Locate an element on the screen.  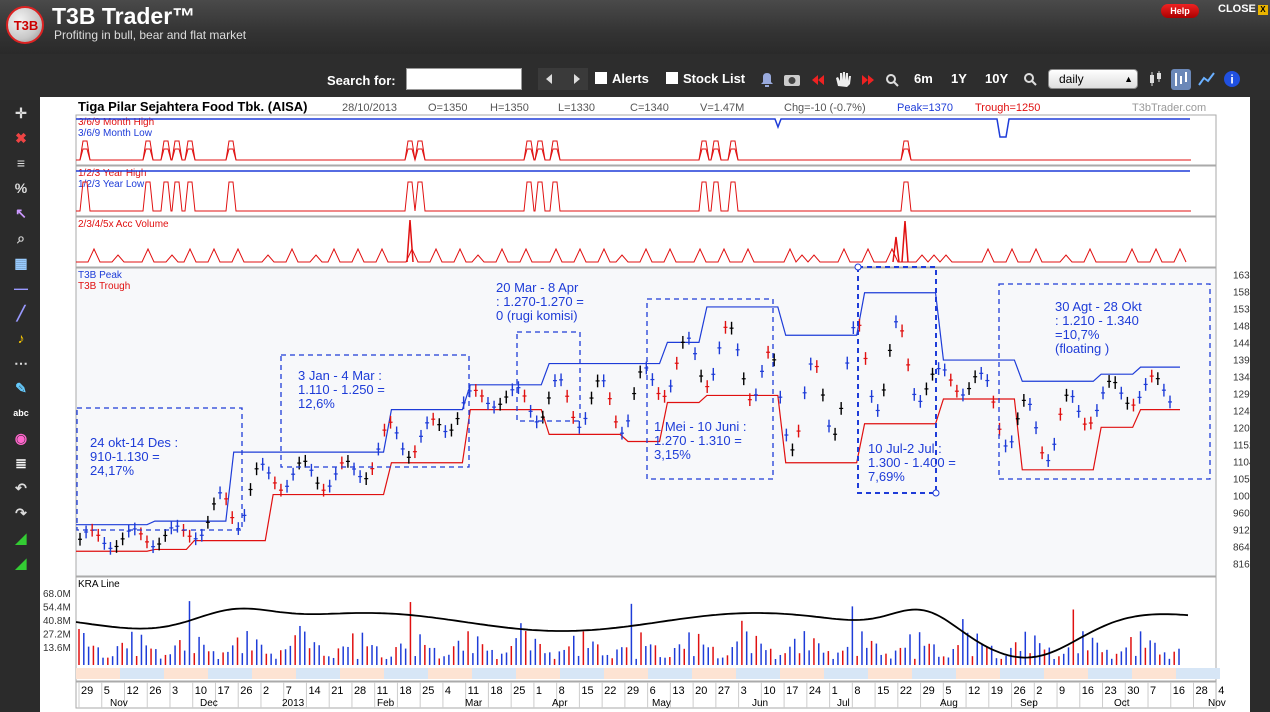
help-button: Help is located at coordinates (1180, 11).